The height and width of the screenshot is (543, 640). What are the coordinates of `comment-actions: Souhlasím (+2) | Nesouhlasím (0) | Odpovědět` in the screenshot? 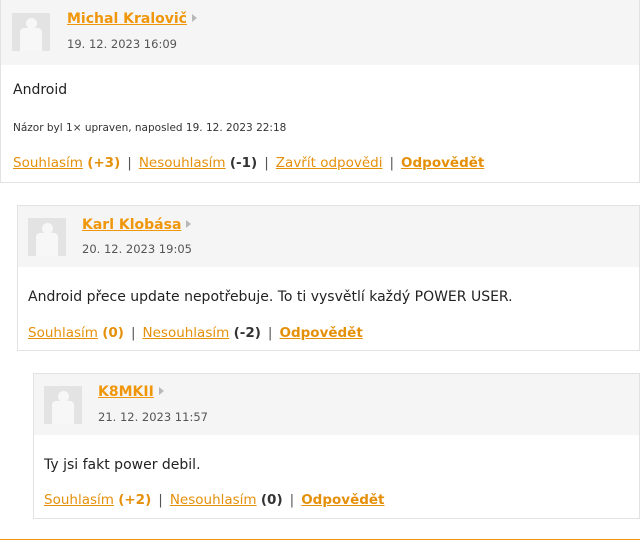 It's located at (214, 500).